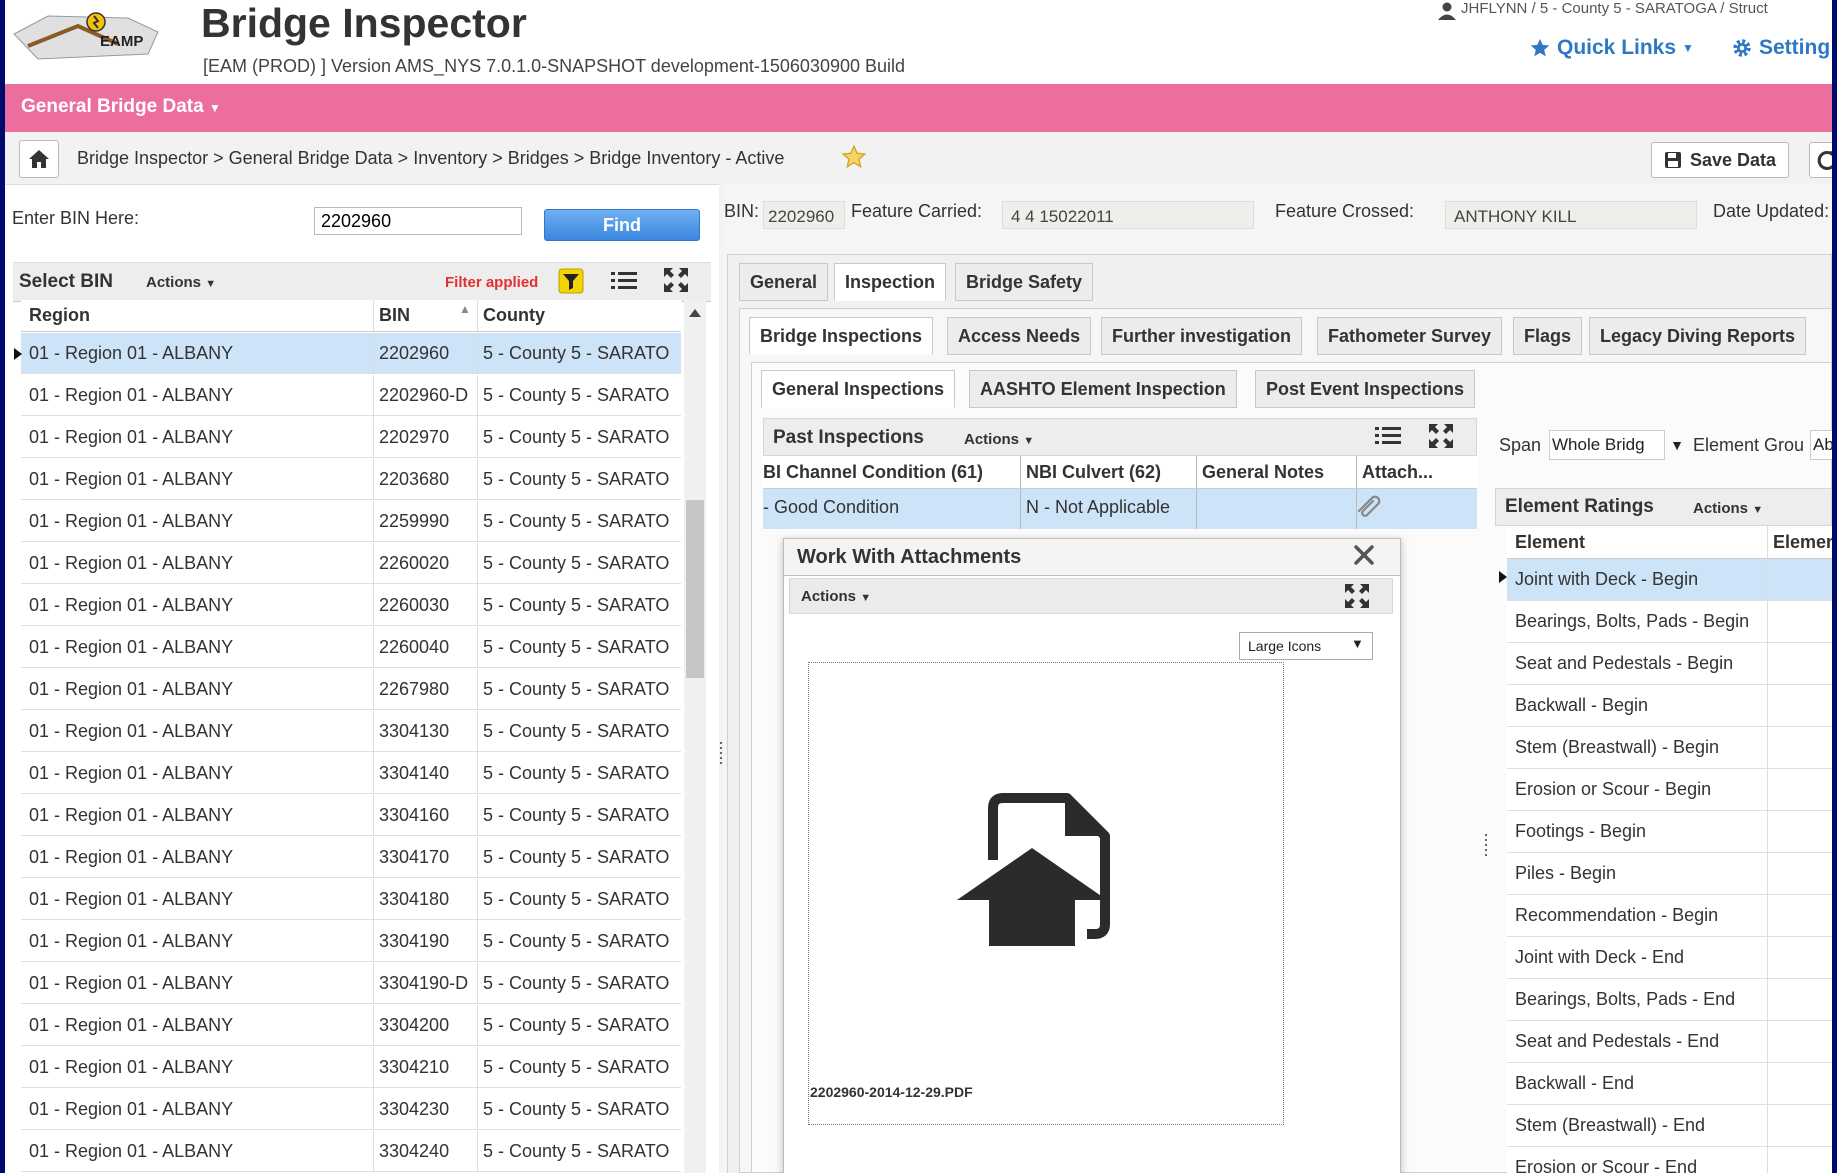 This screenshot has height=1173, width=1837. I want to click on find-button: Find, so click(622, 225).